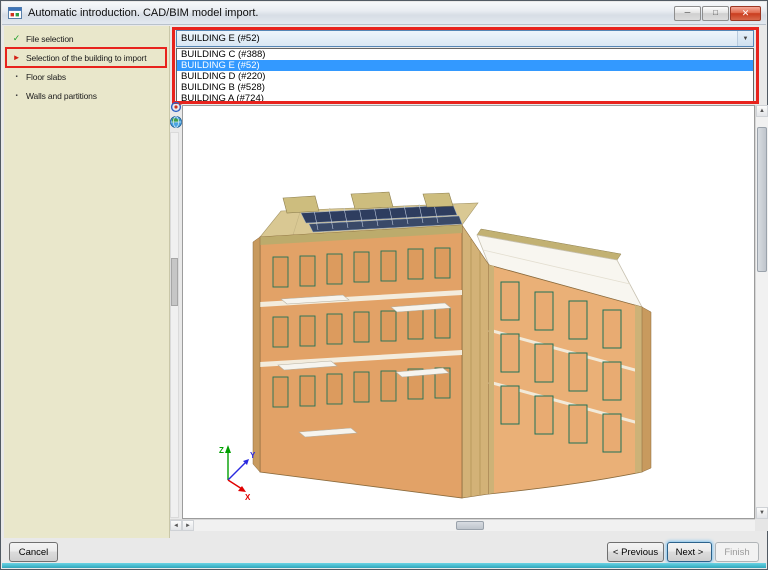  I want to click on previous-button: < Previous, so click(635, 552).